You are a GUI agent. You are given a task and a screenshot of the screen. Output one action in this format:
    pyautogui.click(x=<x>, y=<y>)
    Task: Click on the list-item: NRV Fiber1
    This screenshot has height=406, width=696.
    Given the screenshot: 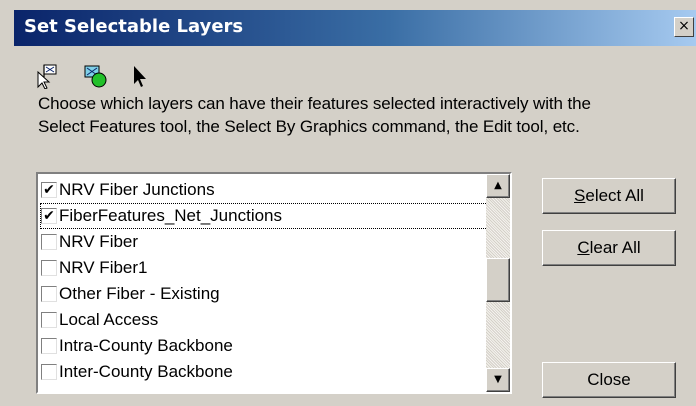 What is the action you would take?
    pyautogui.click(x=263, y=268)
    